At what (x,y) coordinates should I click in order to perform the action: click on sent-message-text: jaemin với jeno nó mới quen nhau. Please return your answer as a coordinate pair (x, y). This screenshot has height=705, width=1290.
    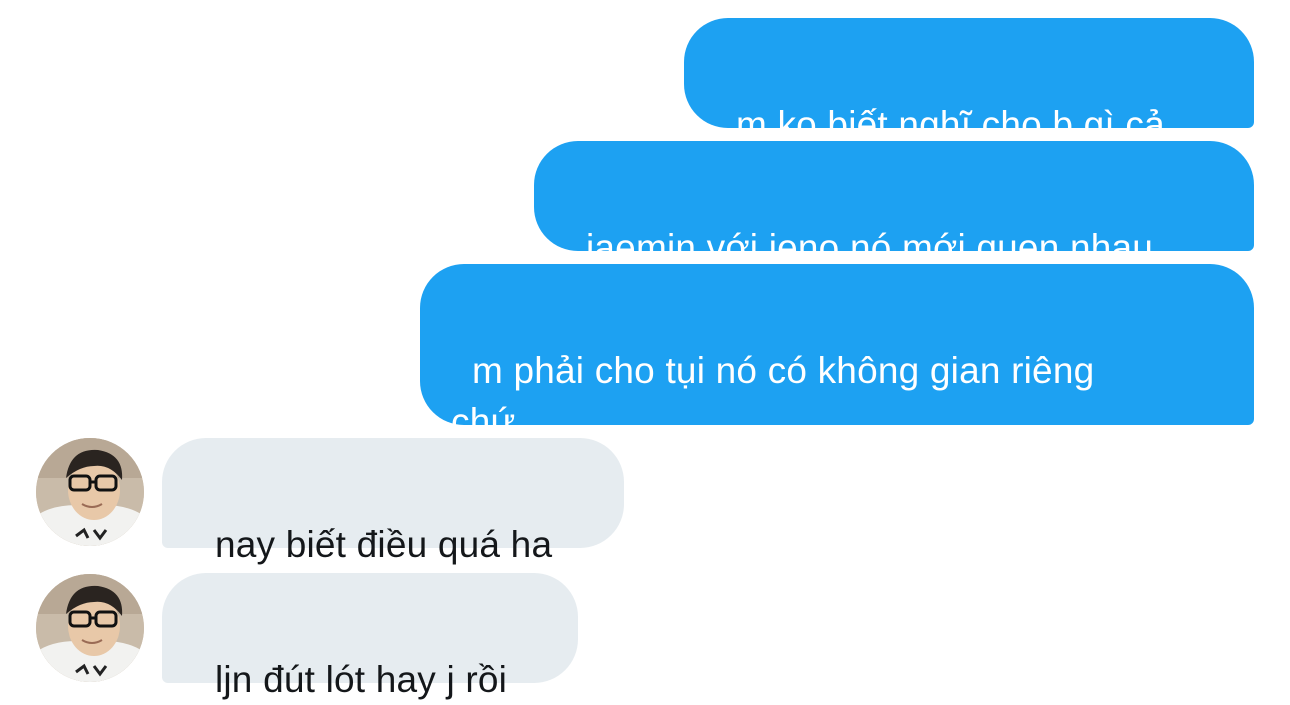
    Looking at the image, I should click on (869, 247).